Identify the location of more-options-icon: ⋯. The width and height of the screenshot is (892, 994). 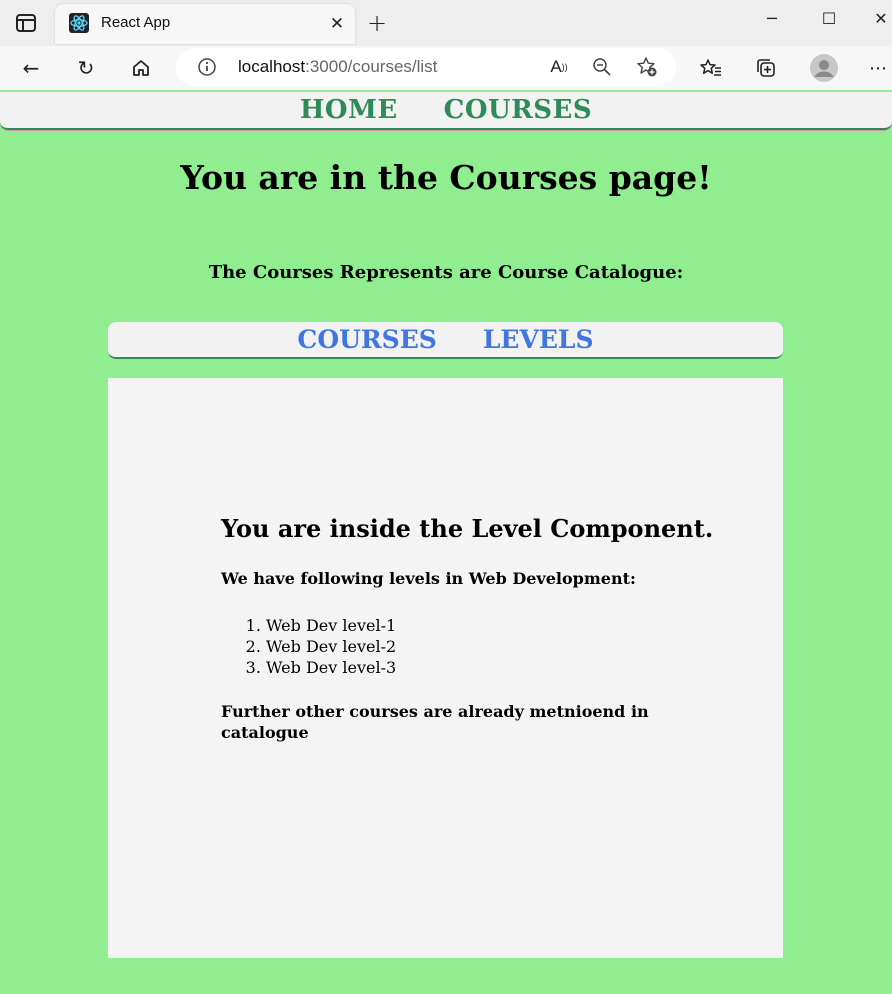
(878, 68).